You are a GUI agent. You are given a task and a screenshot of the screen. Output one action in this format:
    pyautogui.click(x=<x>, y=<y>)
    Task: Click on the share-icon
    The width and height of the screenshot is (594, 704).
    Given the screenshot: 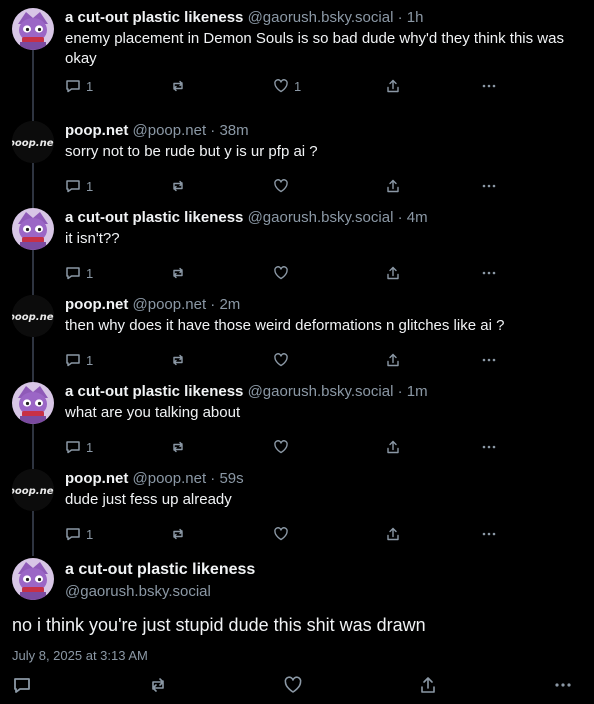 What is the action you would take?
    pyautogui.click(x=393, y=86)
    